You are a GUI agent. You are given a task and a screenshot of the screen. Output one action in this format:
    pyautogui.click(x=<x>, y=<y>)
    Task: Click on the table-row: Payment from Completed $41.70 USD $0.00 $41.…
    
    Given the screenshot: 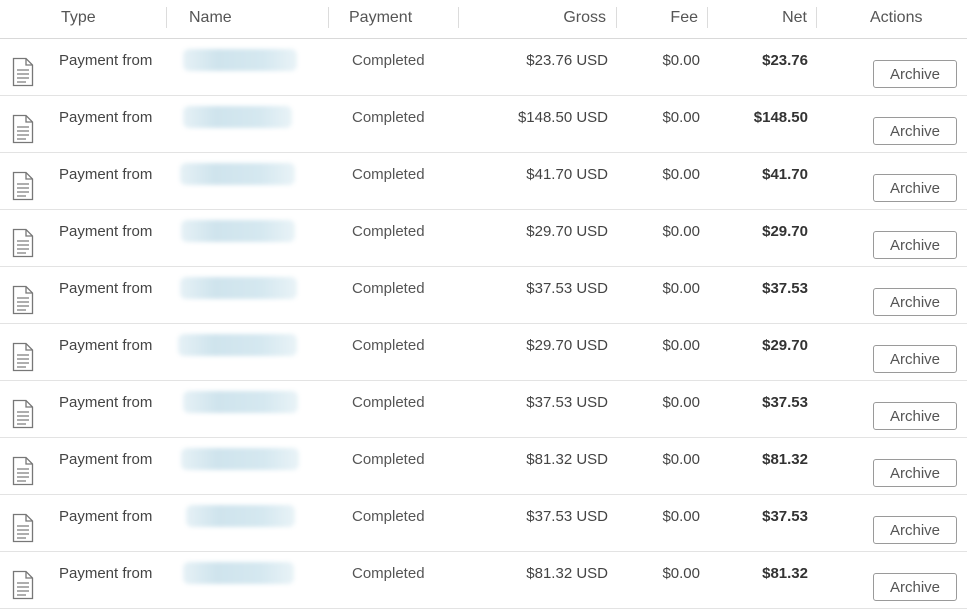 What is the action you would take?
    pyautogui.click(x=483, y=181)
    